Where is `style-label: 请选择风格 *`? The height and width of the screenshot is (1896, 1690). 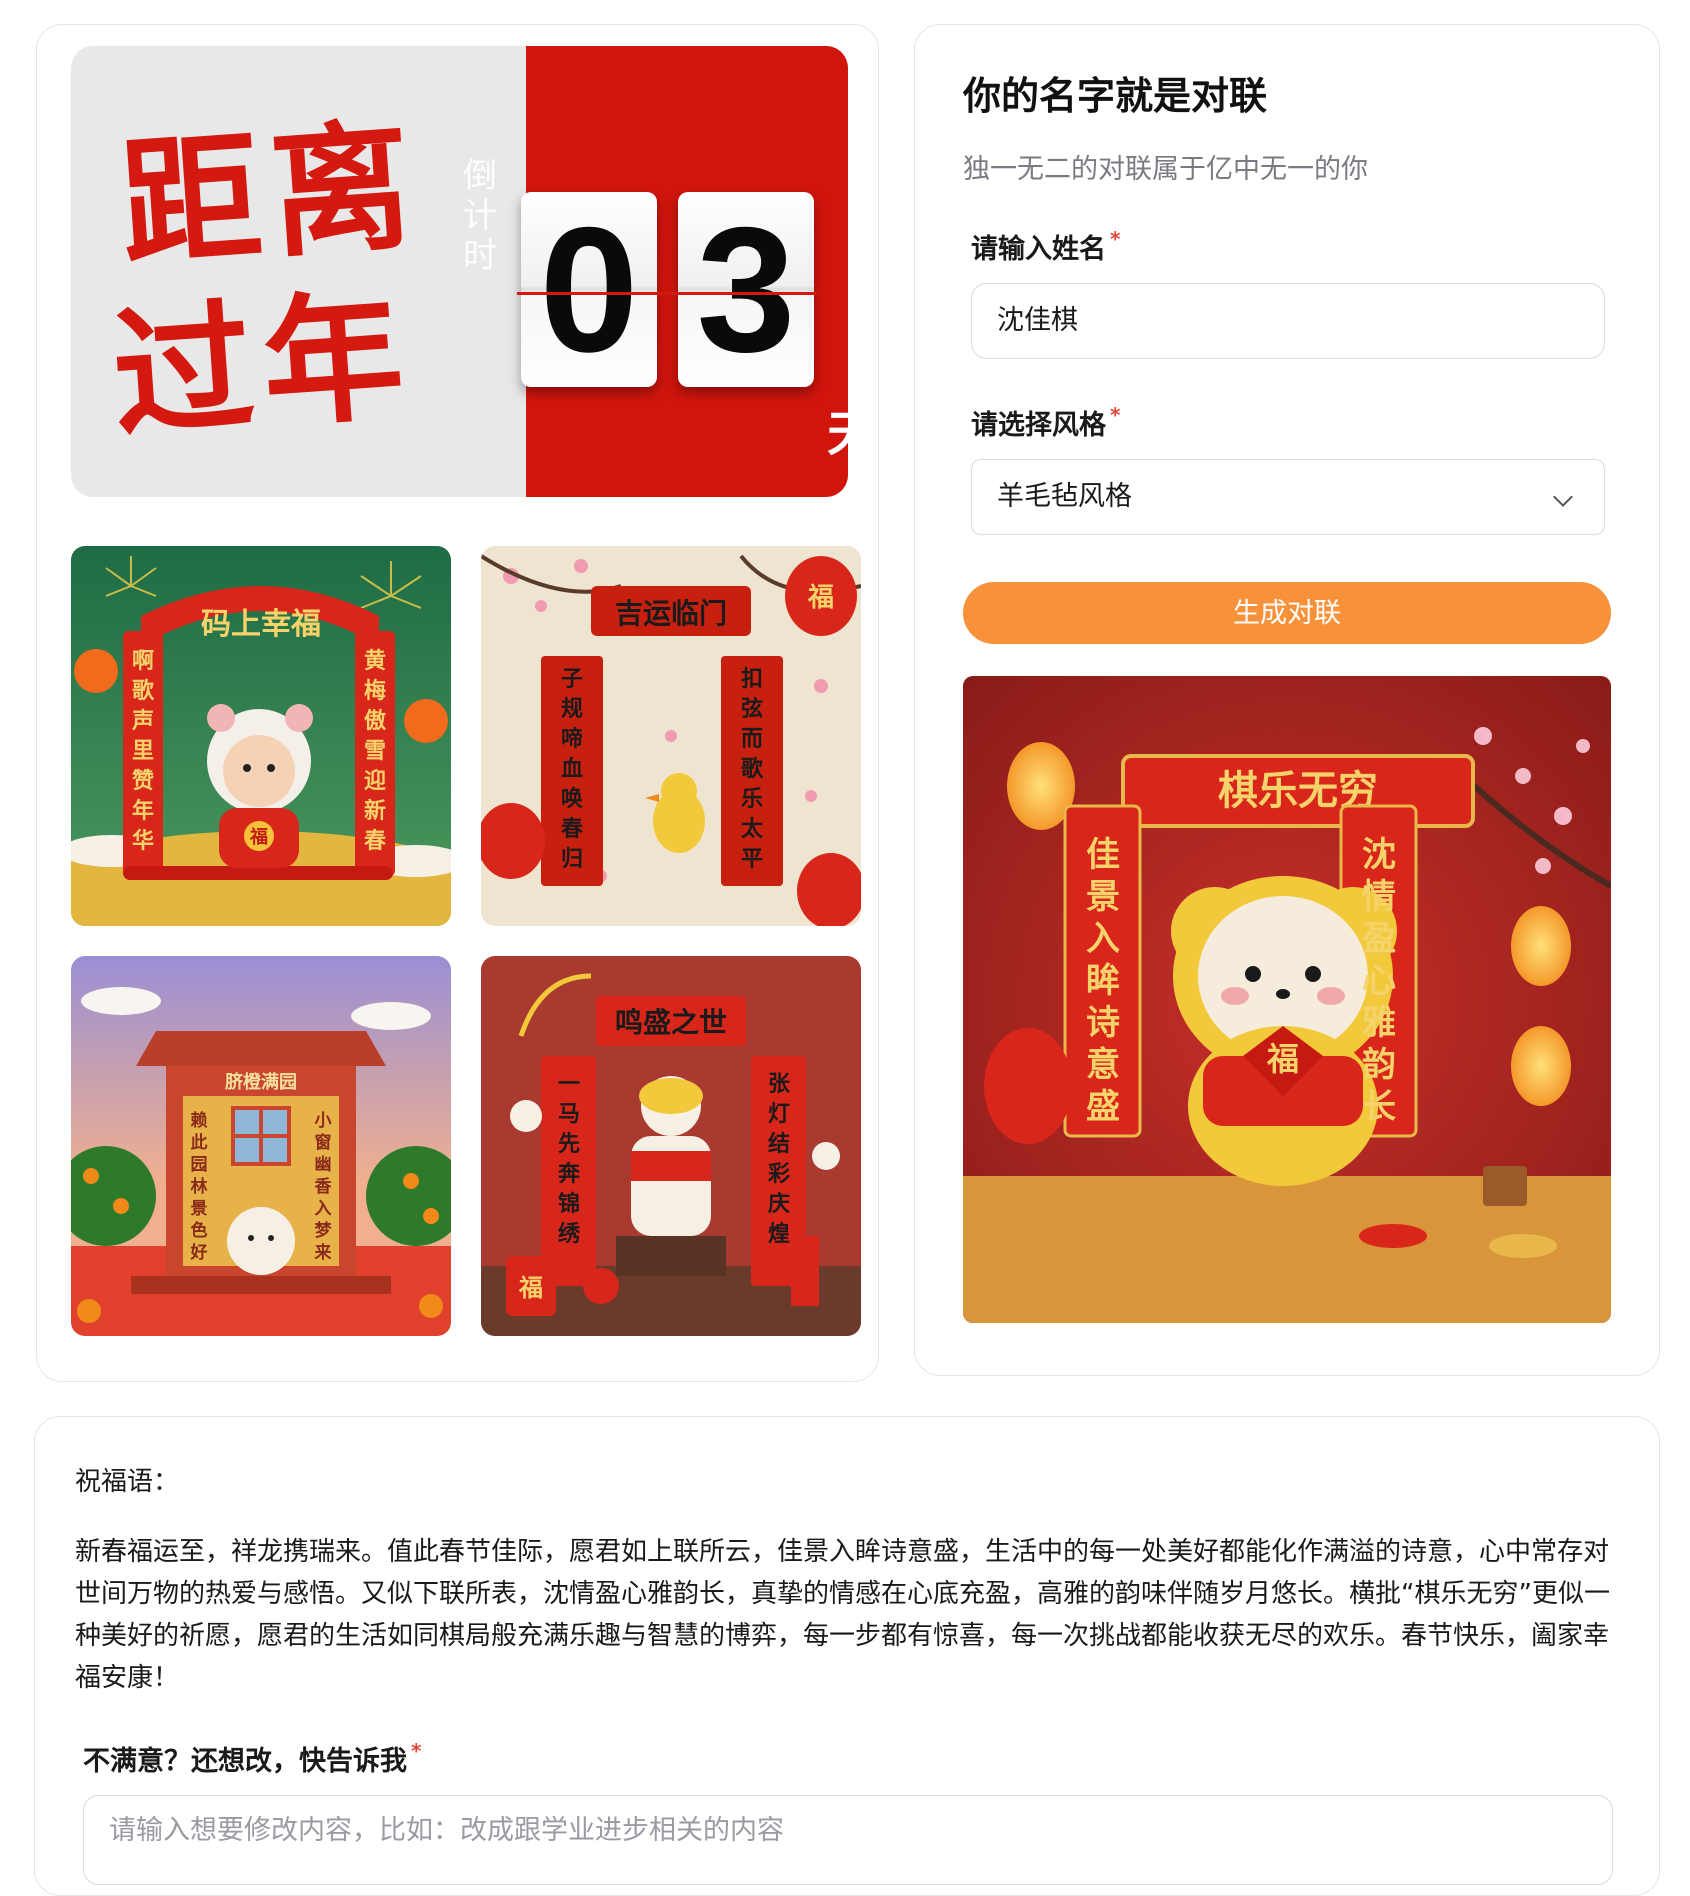
style-label: 请选择风格 * is located at coordinates (1045, 422).